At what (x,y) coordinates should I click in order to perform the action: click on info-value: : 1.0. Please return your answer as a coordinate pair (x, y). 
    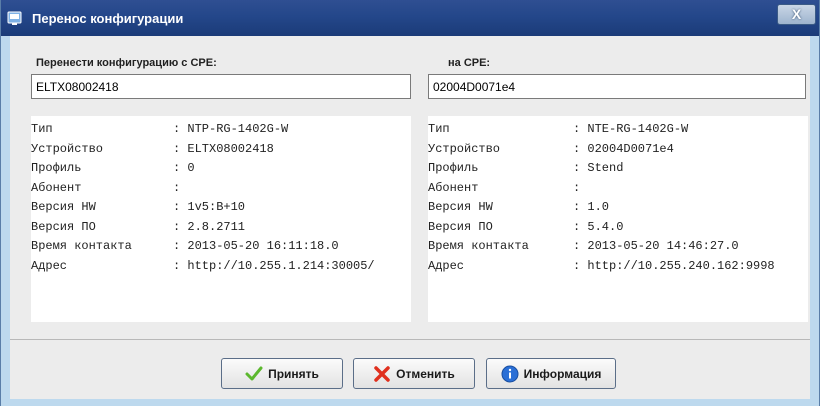
    Looking at the image, I should click on (591, 207).